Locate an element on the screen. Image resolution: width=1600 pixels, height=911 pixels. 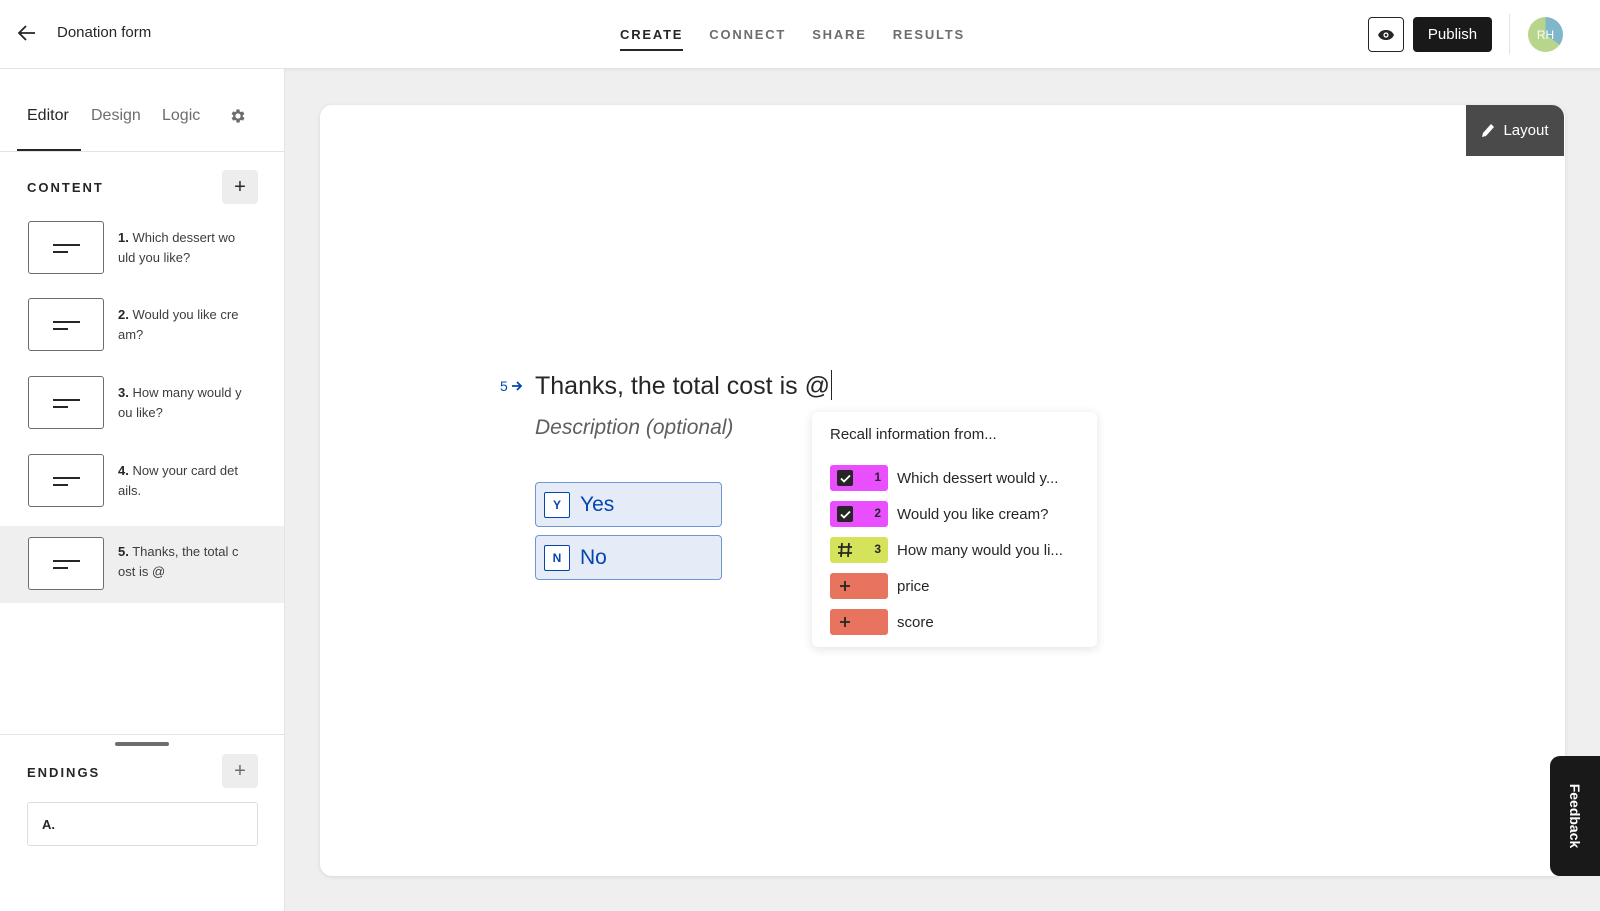
pencil-icon is located at coordinates (1488, 130).